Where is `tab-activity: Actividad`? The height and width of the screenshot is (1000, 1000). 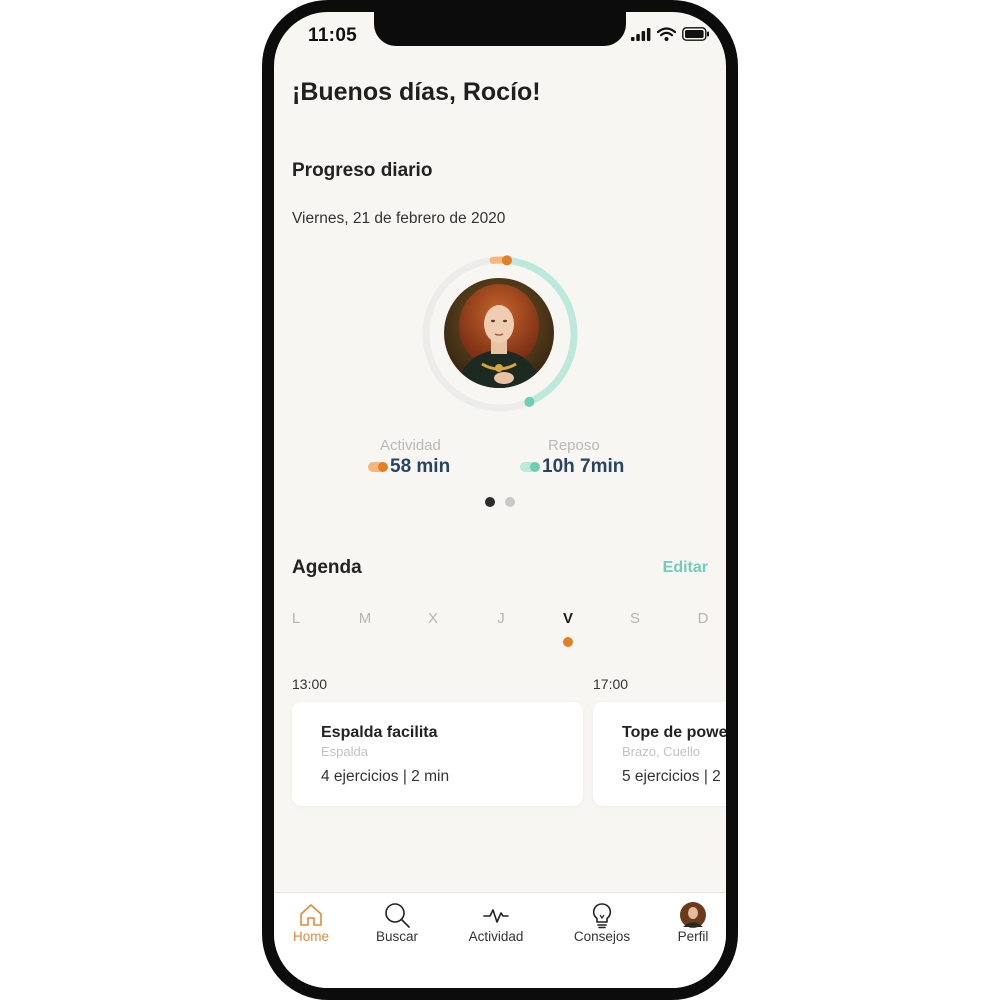 tab-activity: Actividad is located at coordinates (496, 928).